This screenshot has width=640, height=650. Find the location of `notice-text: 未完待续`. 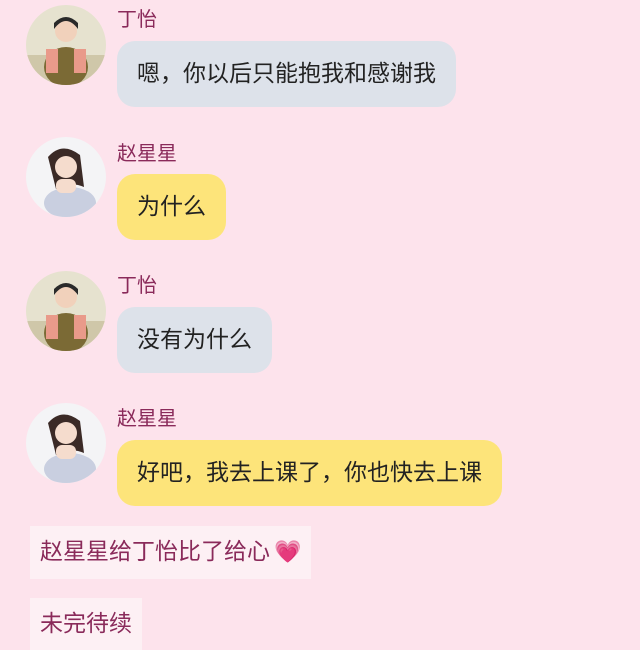

notice-text: 未完待续 is located at coordinates (86, 624).